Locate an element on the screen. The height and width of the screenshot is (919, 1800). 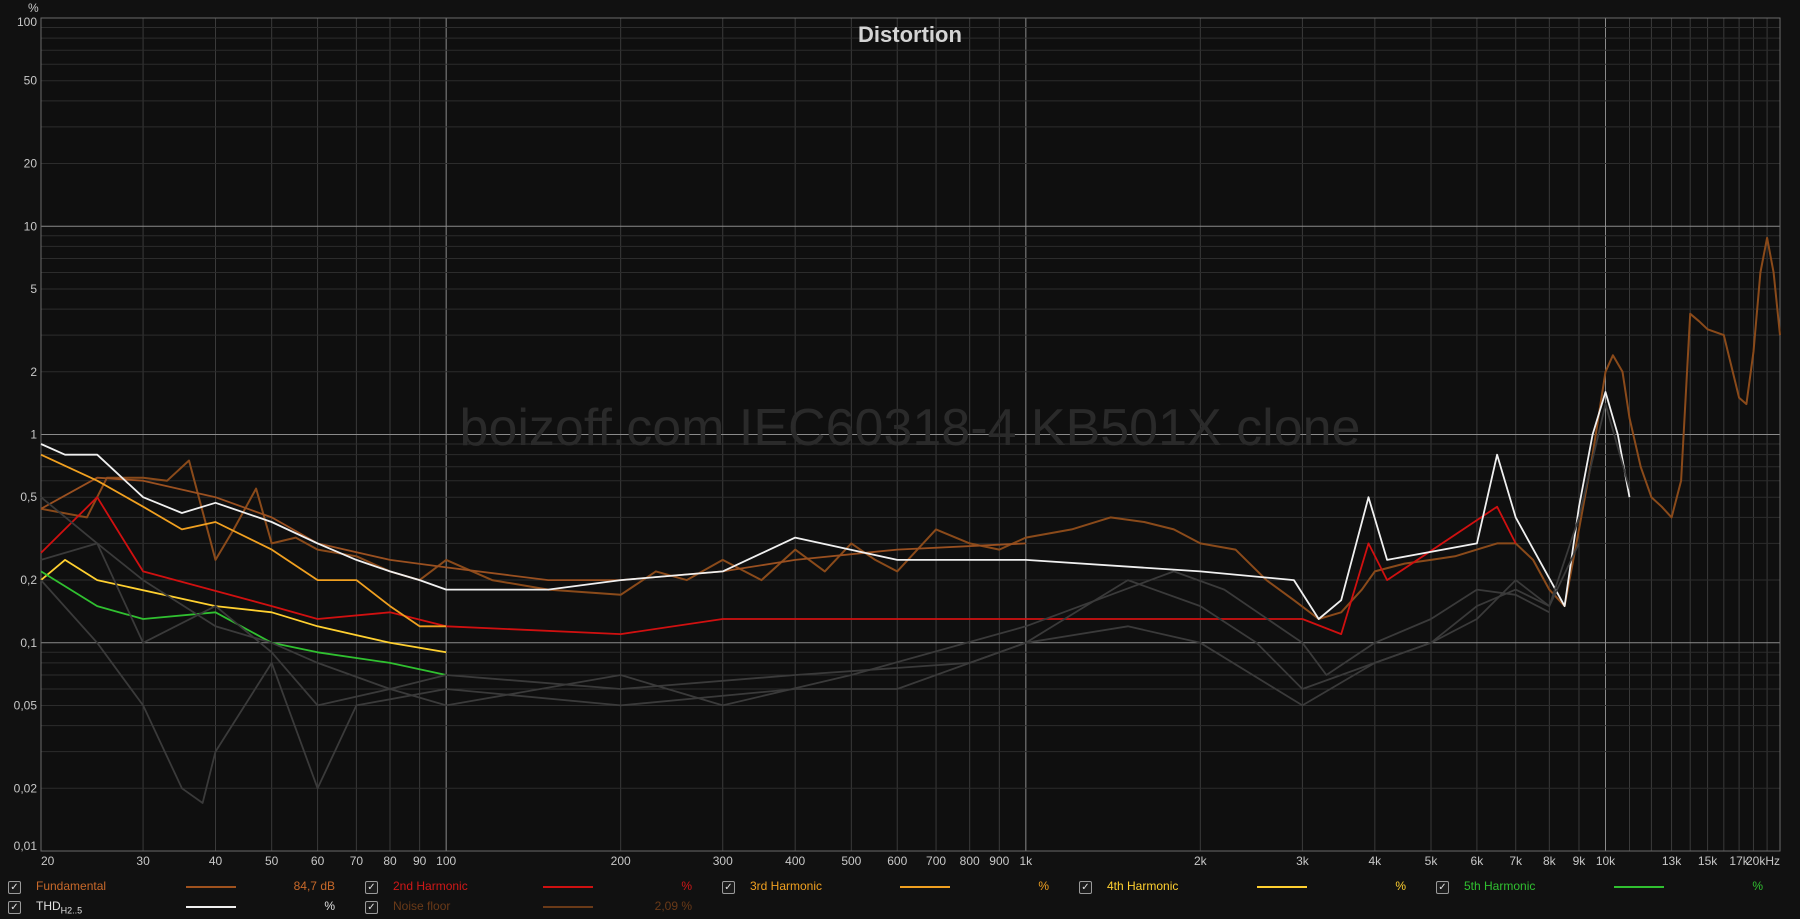
legend-row-2: ✓ THDH2..5% ✓ Noise floor 2,09 % is located at coordinates (900, 907).